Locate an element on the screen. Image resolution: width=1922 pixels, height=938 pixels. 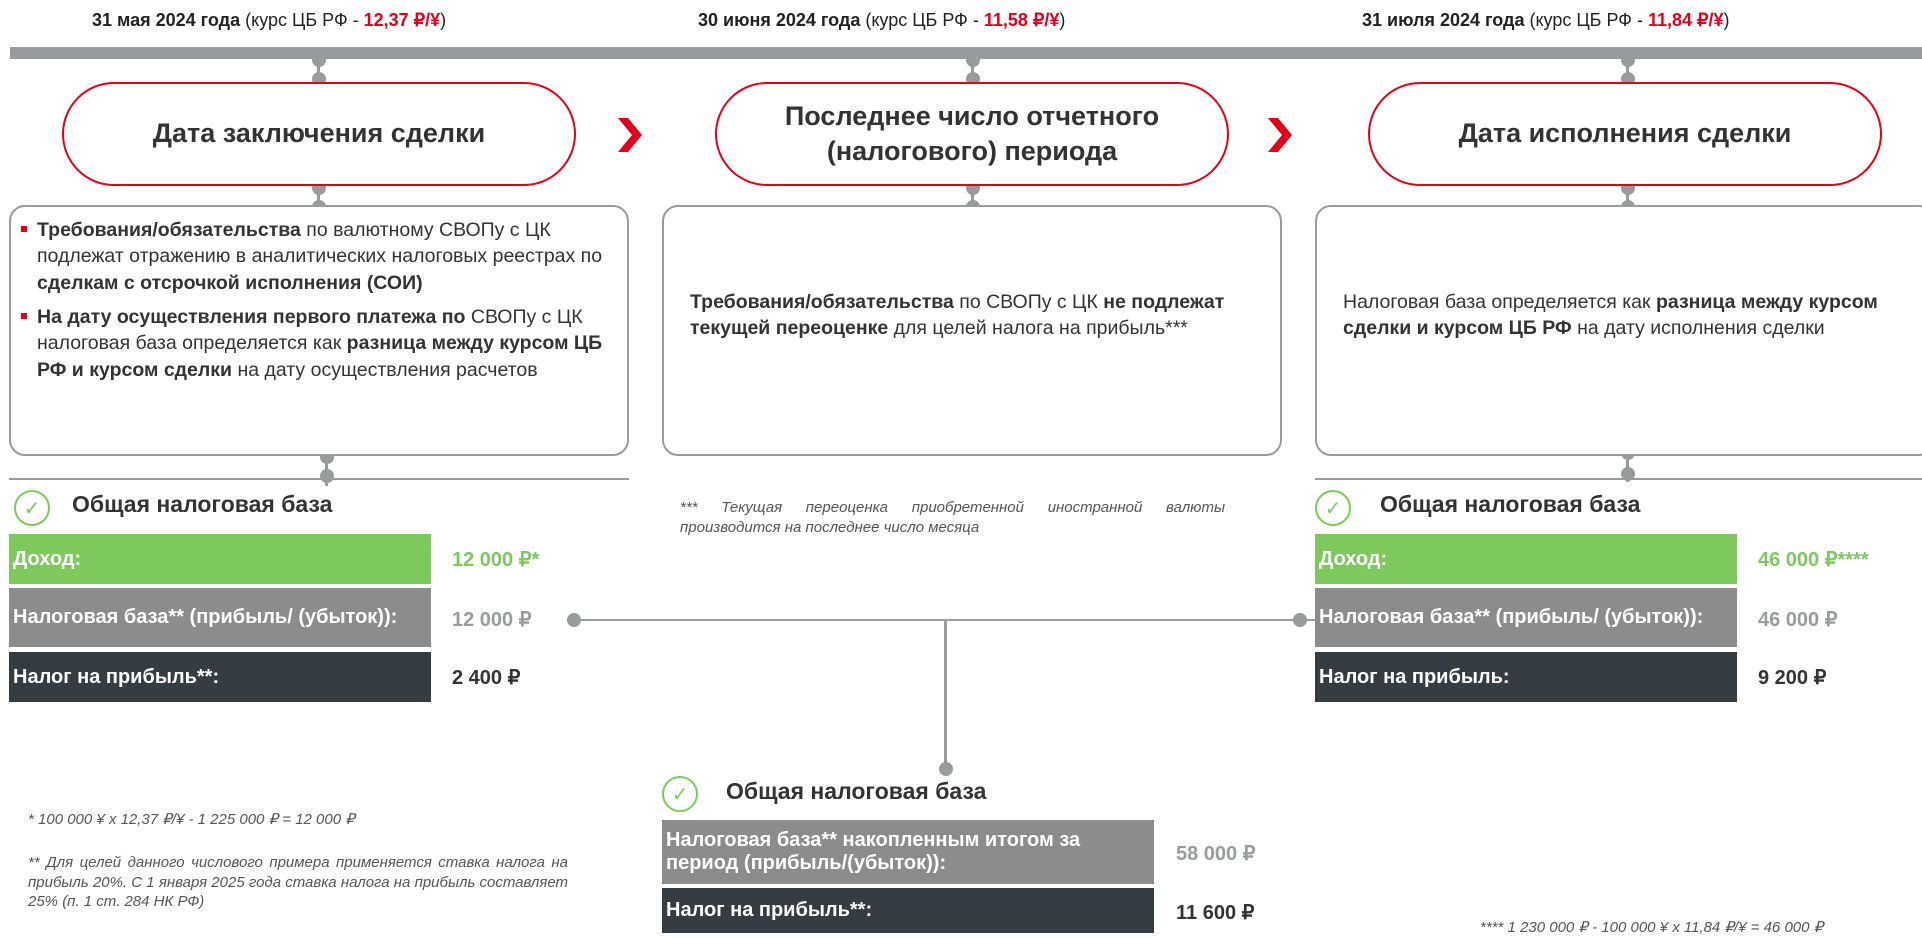
stage-deal-date: Дата заключения сделки is located at coordinates (319, 134).